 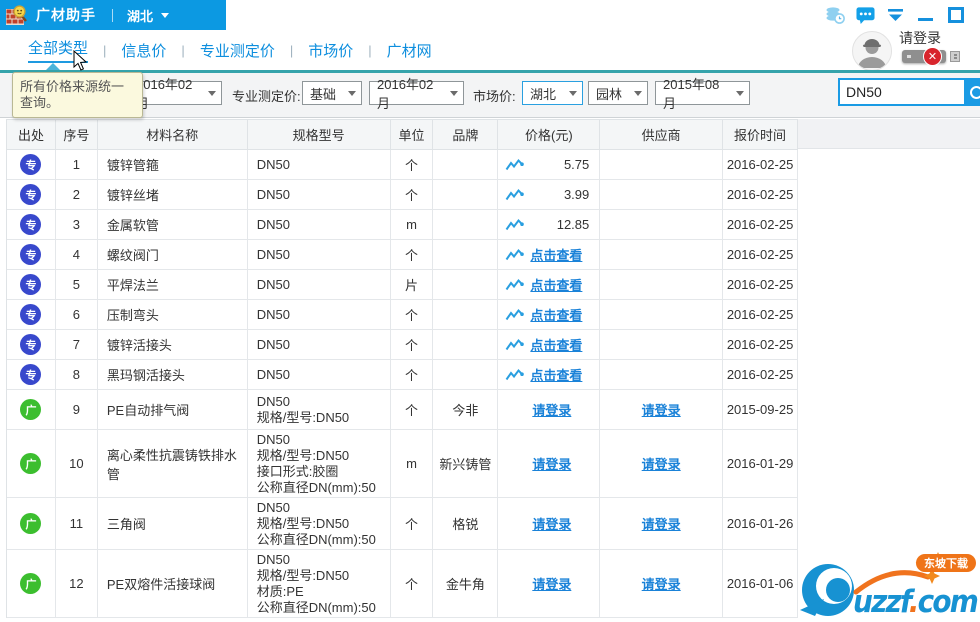 What do you see at coordinates (76, 255) in the screenshot?
I see `seq-cell: 4` at bounding box center [76, 255].